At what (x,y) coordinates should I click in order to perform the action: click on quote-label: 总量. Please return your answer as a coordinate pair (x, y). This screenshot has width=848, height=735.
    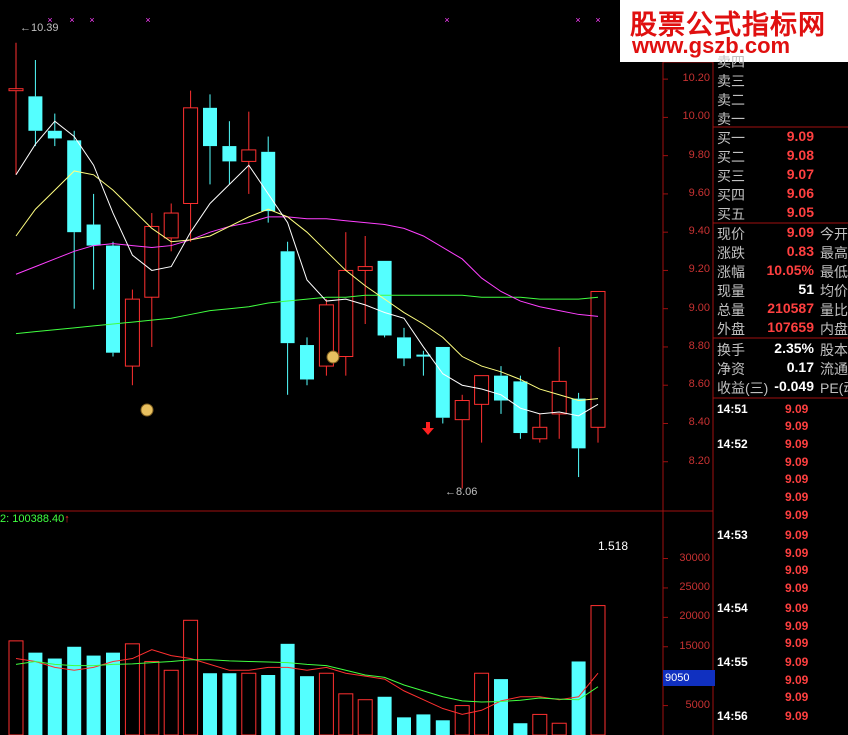
    Looking at the image, I should click on (731, 310).